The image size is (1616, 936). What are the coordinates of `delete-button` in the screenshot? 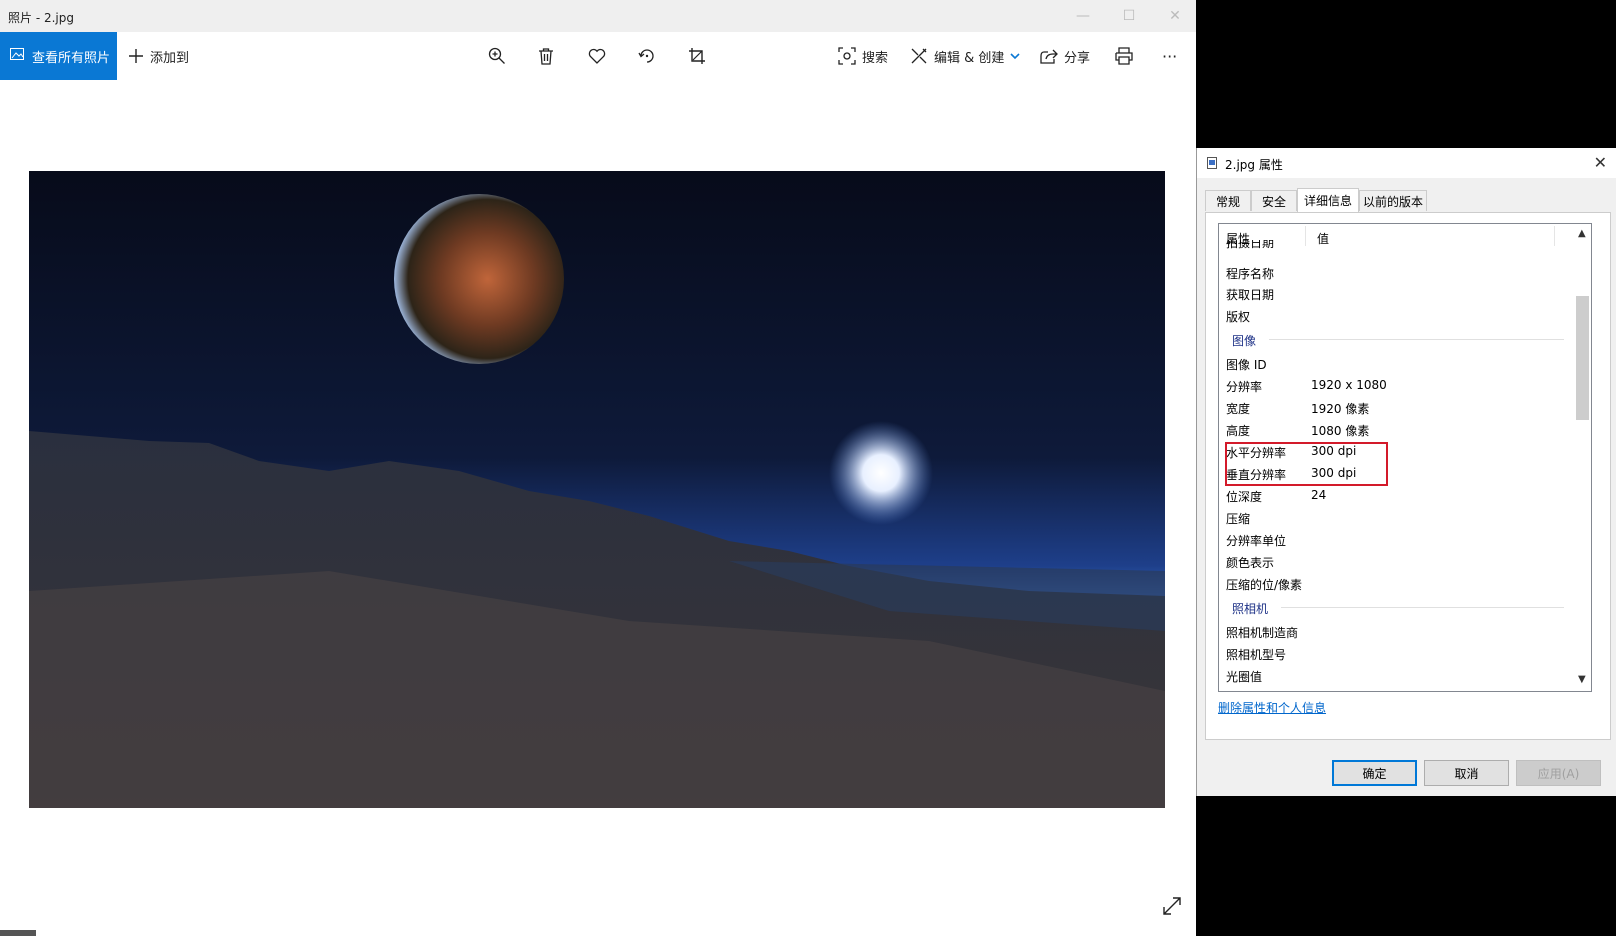 It's located at (546, 56).